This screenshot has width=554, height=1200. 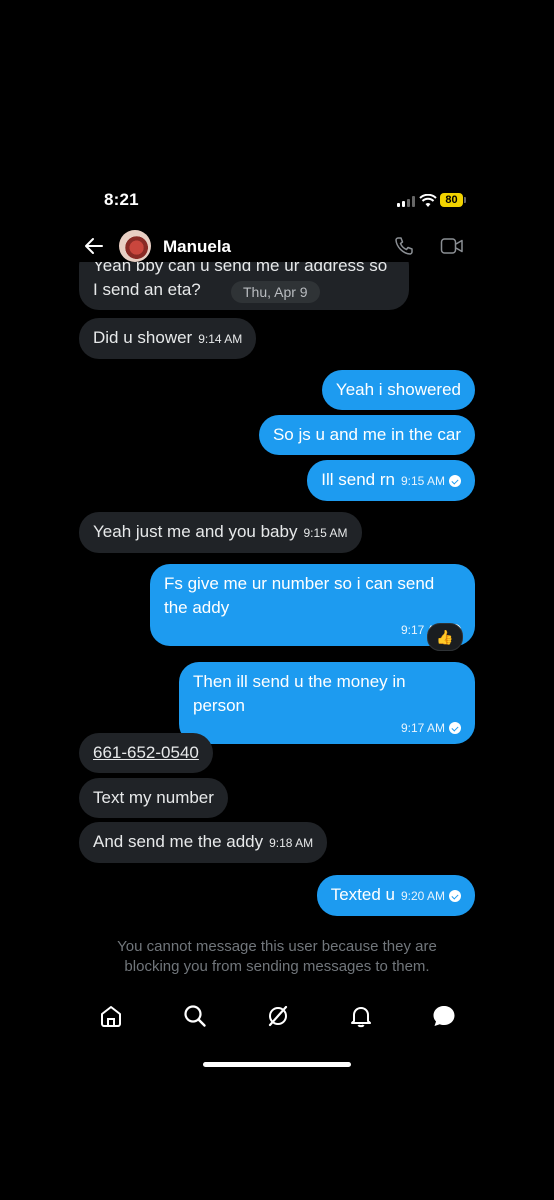 What do you see at coordinates (444, 1016) in the screenshot?
I see `messages-icon` at bounding box center [444, 1016].